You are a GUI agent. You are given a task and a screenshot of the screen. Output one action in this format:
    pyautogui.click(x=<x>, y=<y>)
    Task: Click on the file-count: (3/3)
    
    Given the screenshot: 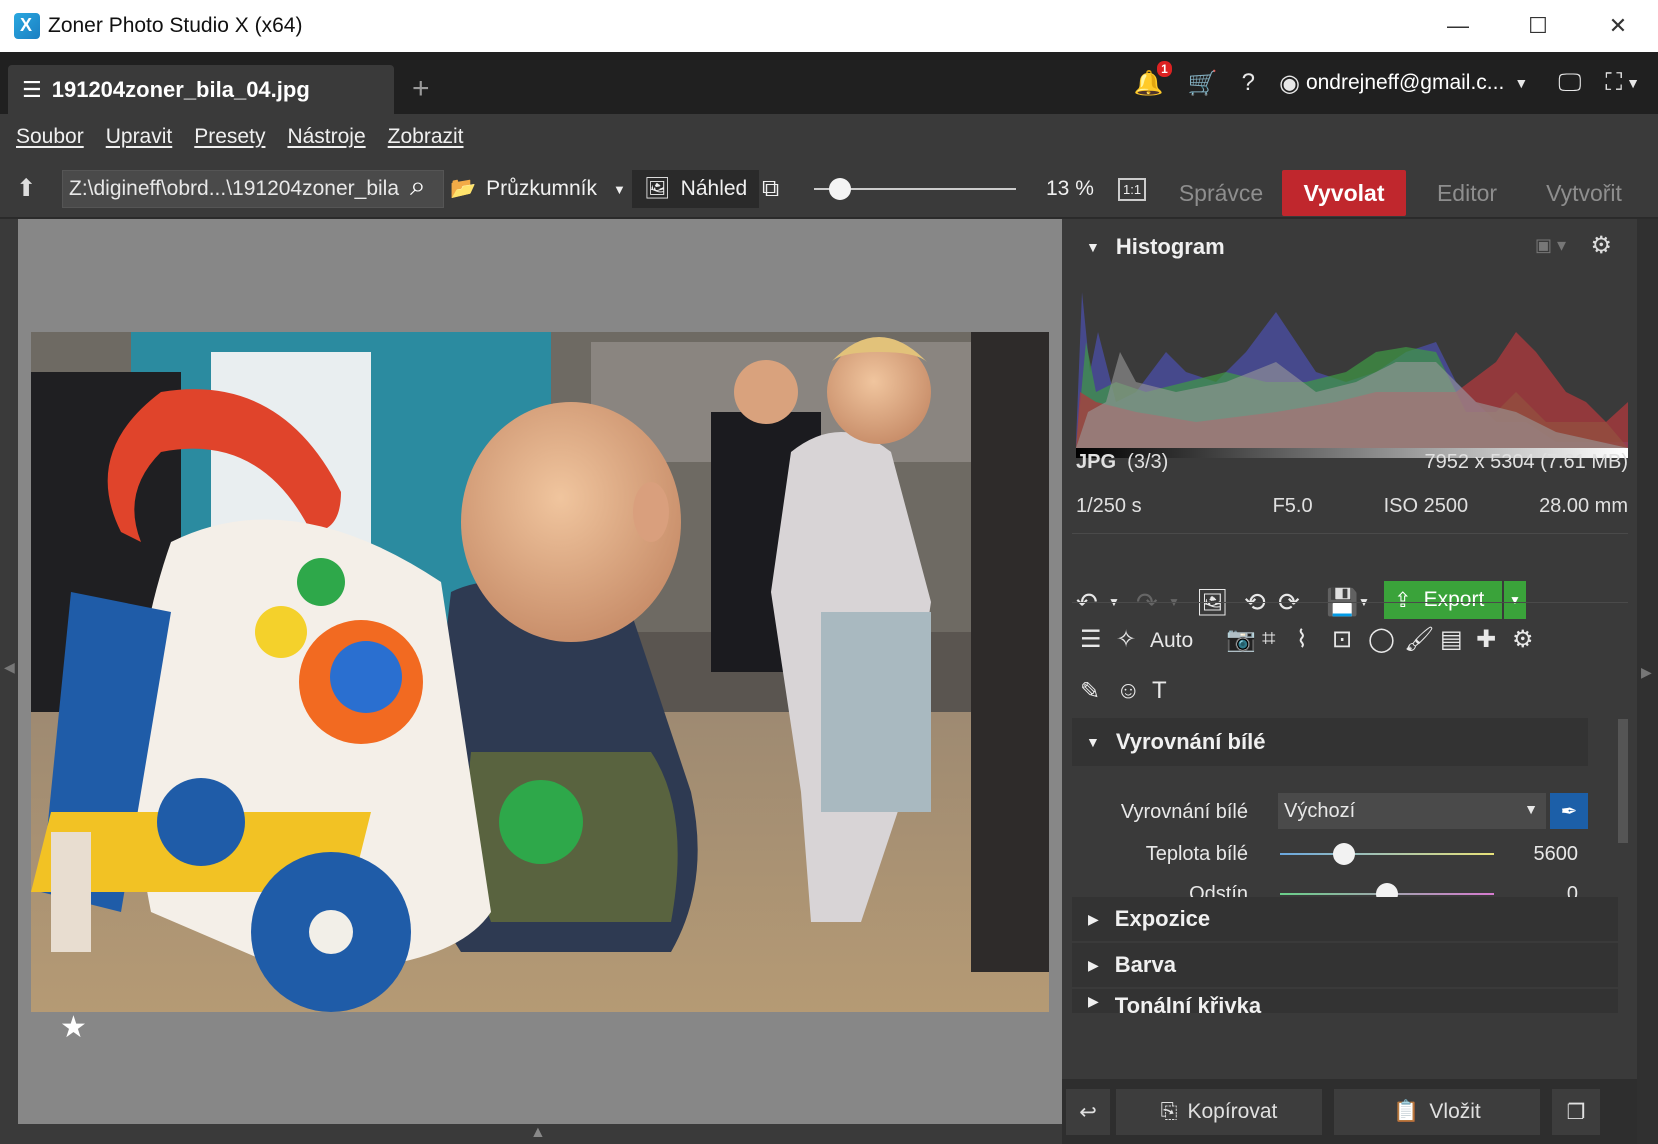 What is the action you would take?
    pyautogui.click(x=1148, y=462)
    